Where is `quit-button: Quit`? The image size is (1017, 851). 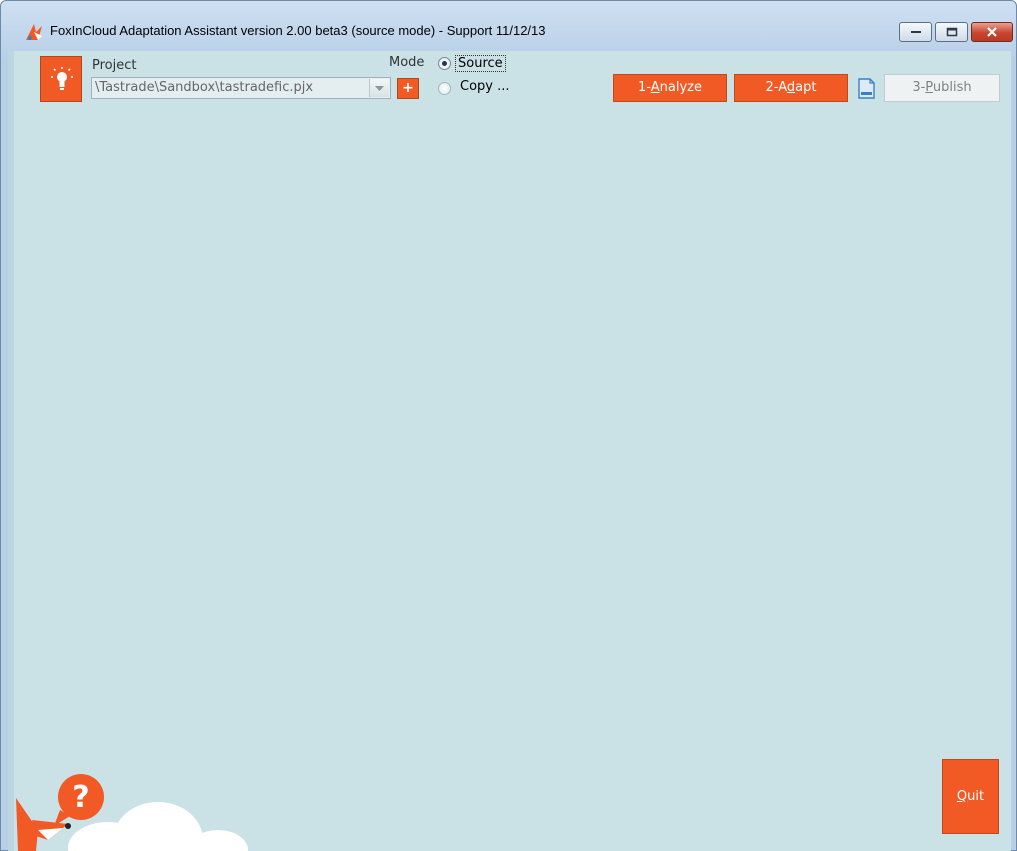
quit-button: Quit is located at coordinates (970, 796).